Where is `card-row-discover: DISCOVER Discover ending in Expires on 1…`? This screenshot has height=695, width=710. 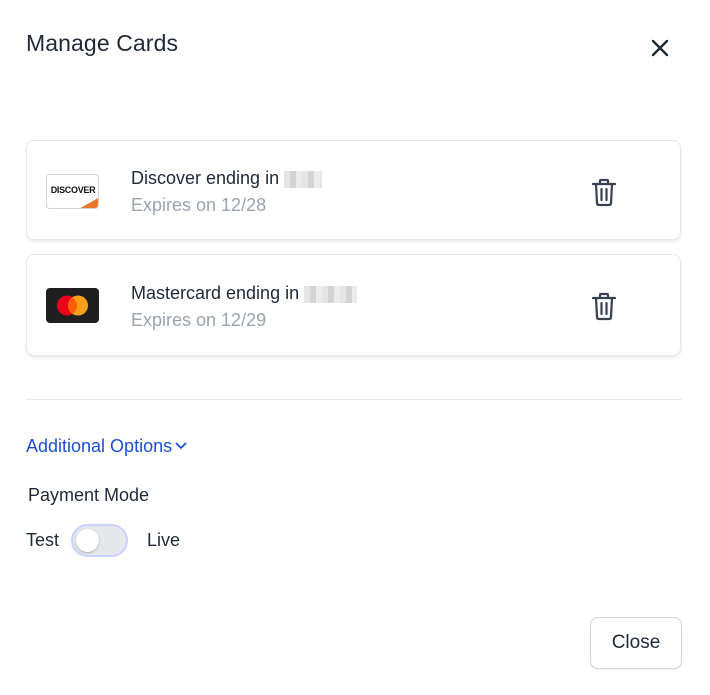
card-row-discover: DISCOVER Discover ending in Expires on 1… is located at coordinates (353, 190).